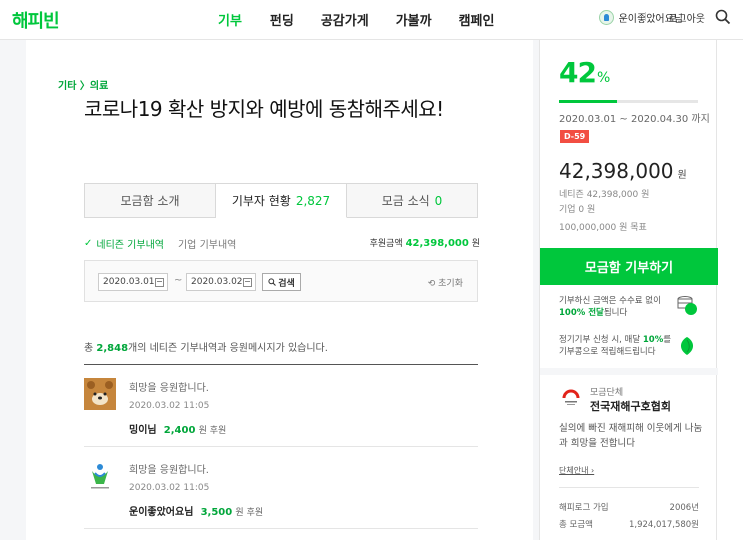 This screenshot has width=743, height=540. I want to click on person-logo-avatar-icon, so click(100, 476).